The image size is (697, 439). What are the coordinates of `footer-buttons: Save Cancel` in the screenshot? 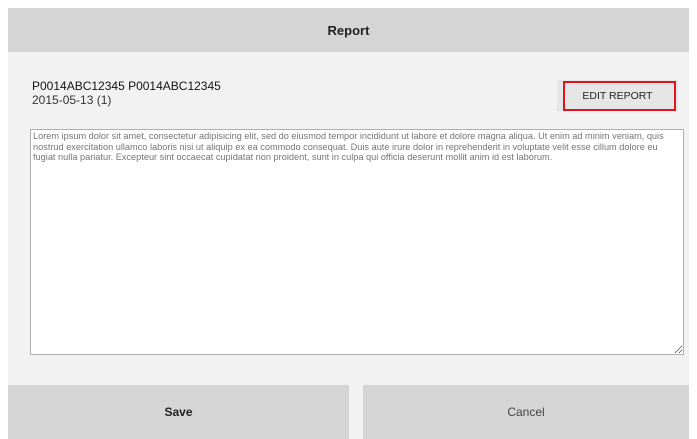 It's located at (348, 412).